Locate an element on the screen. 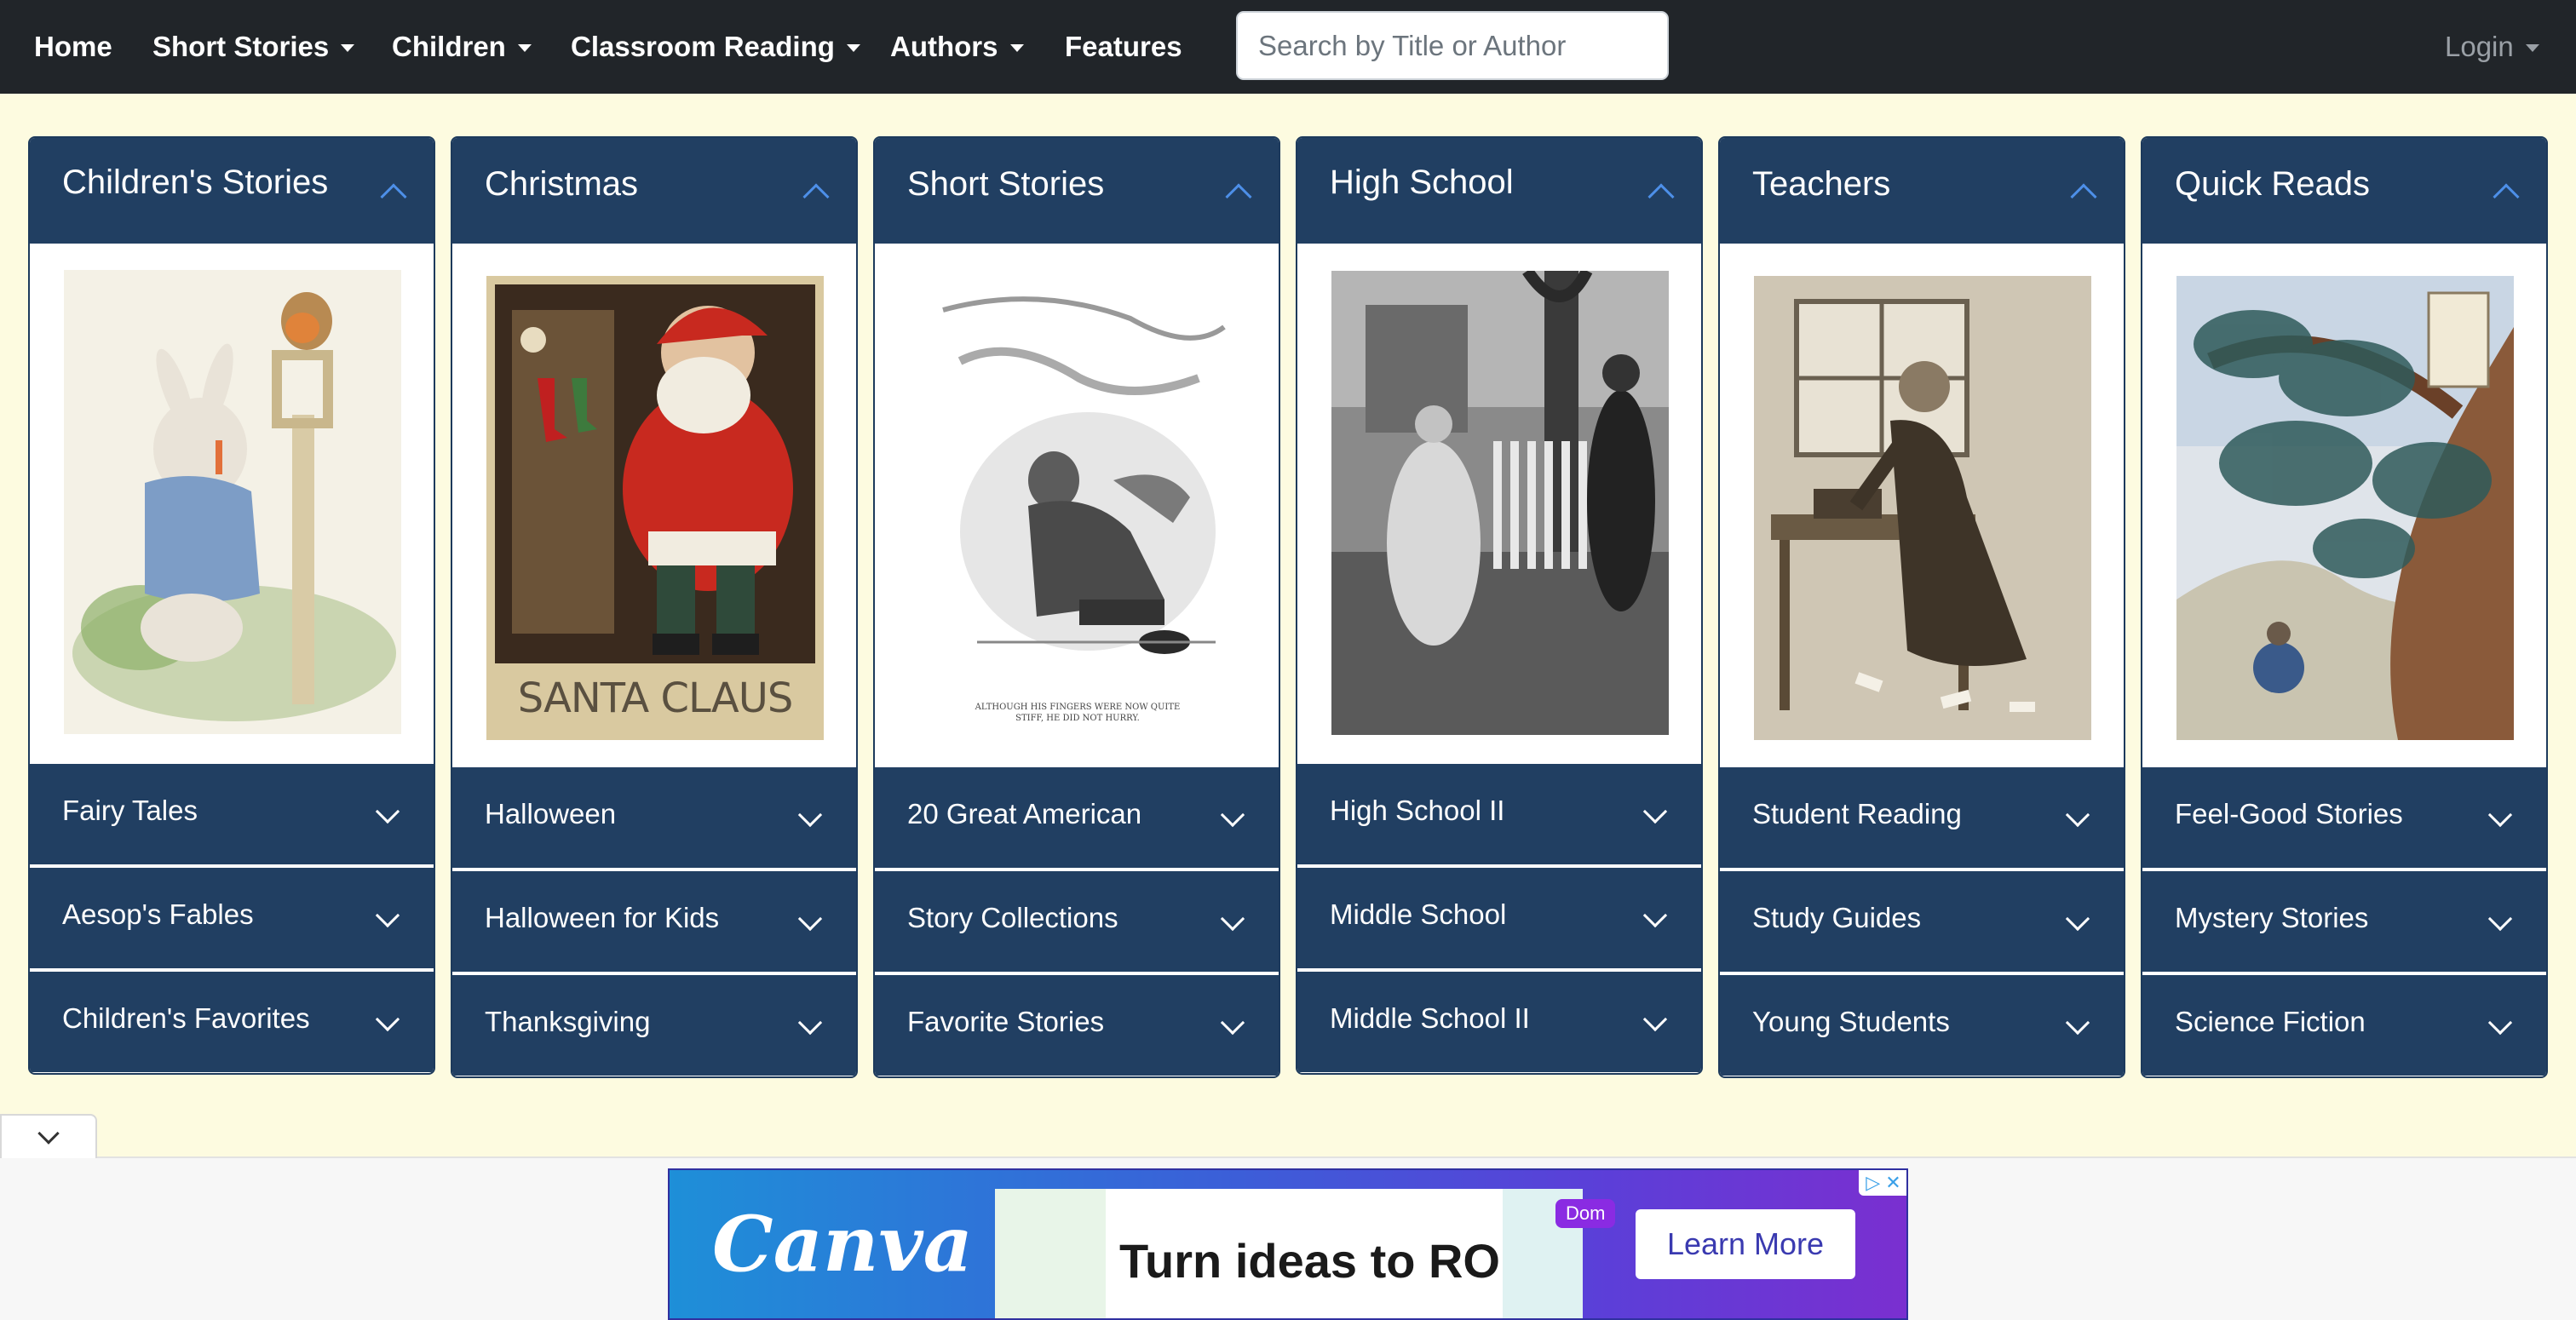 The image size is (2576, 1320). gate-scene-illustration is located at coordinates (1500, 503).